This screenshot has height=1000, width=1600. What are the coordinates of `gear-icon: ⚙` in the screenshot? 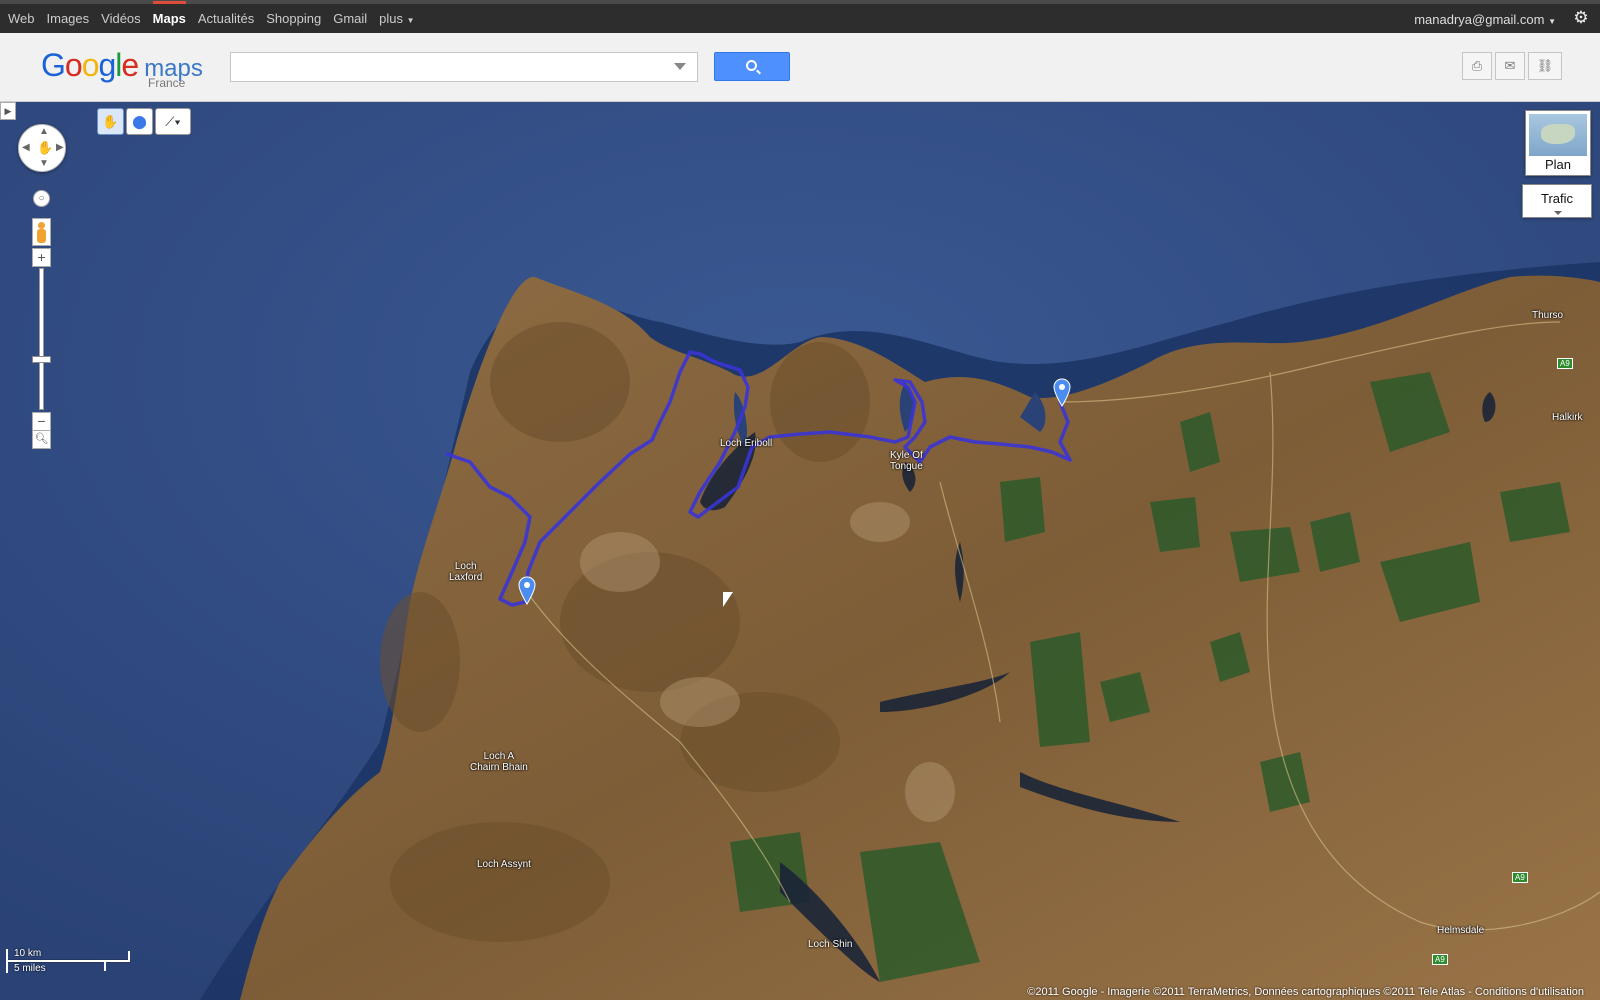 It's located at (1581, 18).